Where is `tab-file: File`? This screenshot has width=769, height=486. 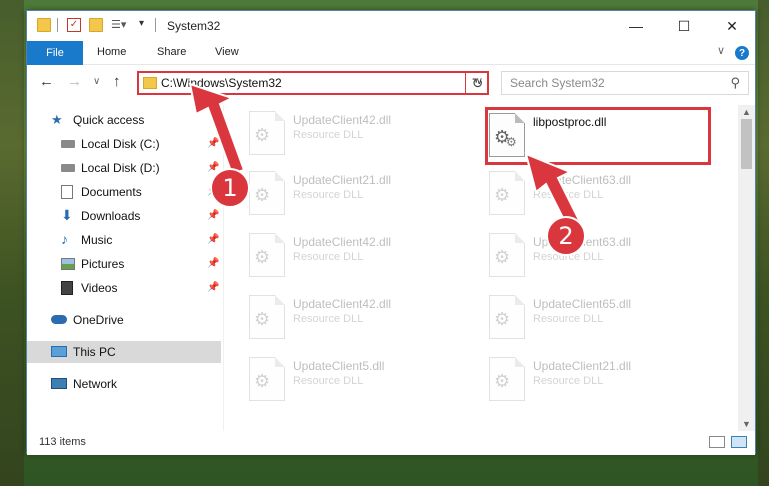
tab-file: File is located at coordinates (55, 53).